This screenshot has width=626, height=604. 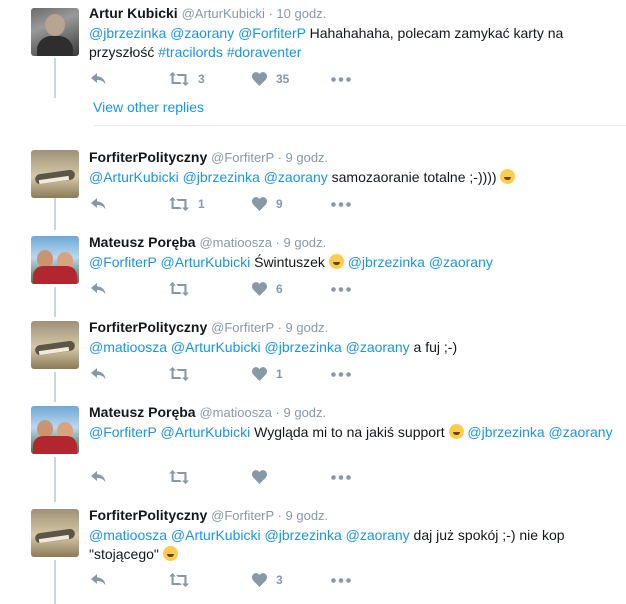 I want to click on hashtag-link: #tracilords, so click(x=190, y=52).